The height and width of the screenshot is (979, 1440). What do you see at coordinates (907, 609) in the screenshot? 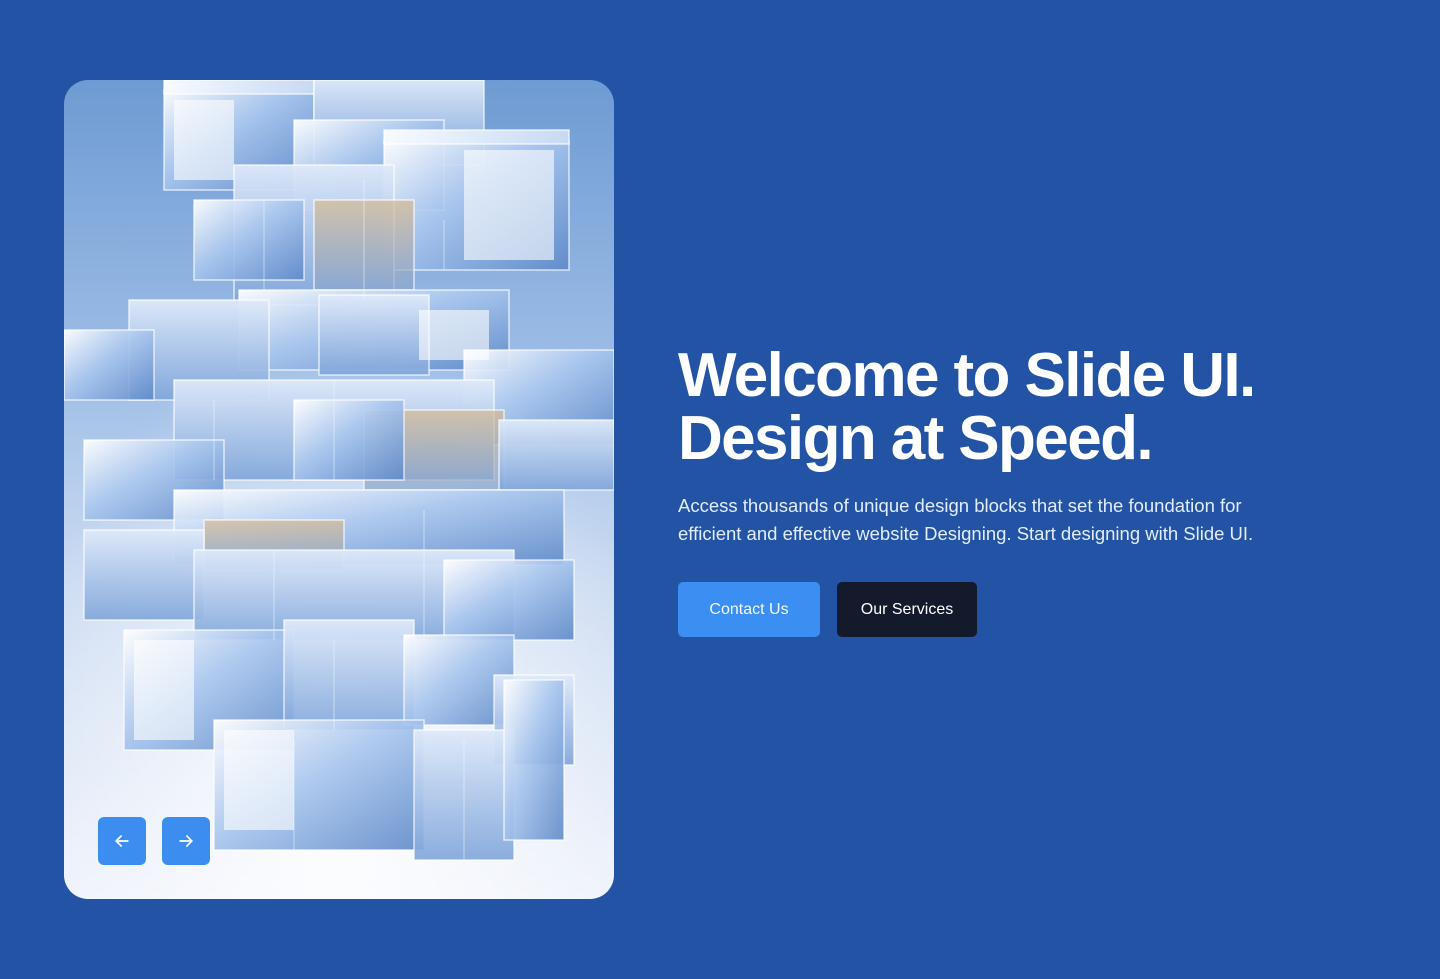
I see `our-services-button: Our Services` at bounding box center [907, 609].